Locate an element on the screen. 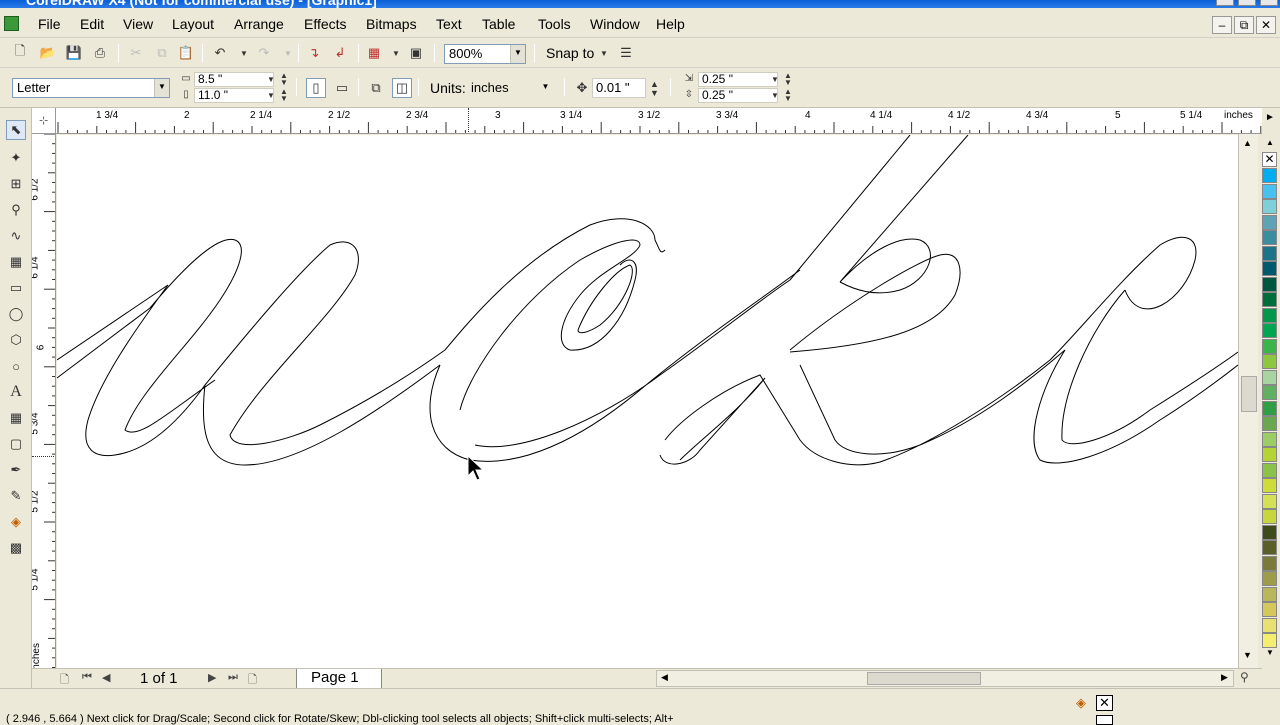 The width and height of the screenshot is (1280, 725). palette-scroll-down-icon: ▼ is located at coordinates (1270, 652).